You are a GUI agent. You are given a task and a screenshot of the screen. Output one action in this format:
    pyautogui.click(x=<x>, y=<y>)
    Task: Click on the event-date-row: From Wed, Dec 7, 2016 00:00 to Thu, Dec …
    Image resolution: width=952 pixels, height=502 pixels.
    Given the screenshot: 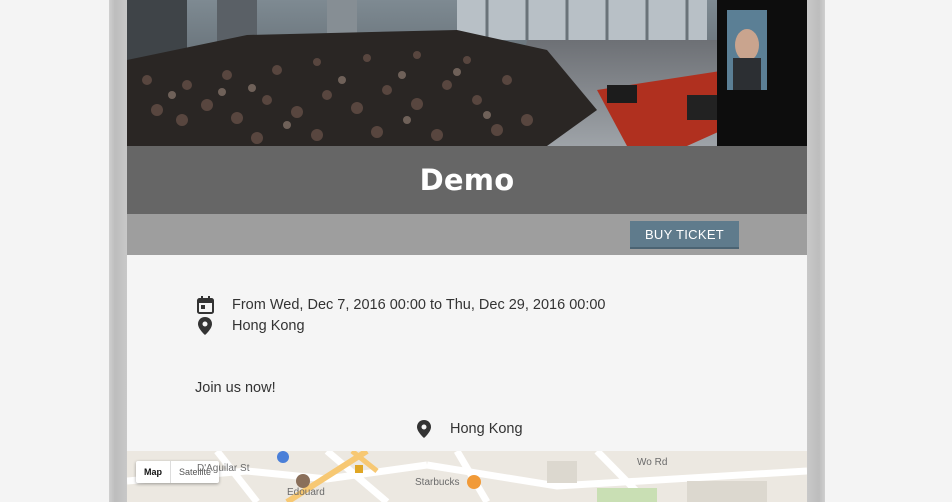 What is the action you would take?
    pyautogui.click(x=400, y=305)
    